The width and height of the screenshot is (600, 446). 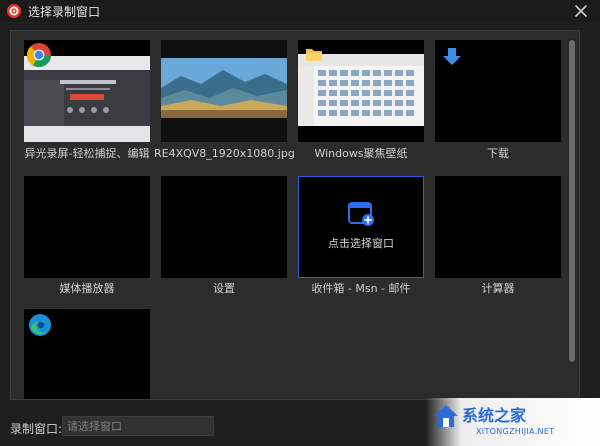 I want to click on window-title: 选择录制窗口, so click(x=64, y=12).